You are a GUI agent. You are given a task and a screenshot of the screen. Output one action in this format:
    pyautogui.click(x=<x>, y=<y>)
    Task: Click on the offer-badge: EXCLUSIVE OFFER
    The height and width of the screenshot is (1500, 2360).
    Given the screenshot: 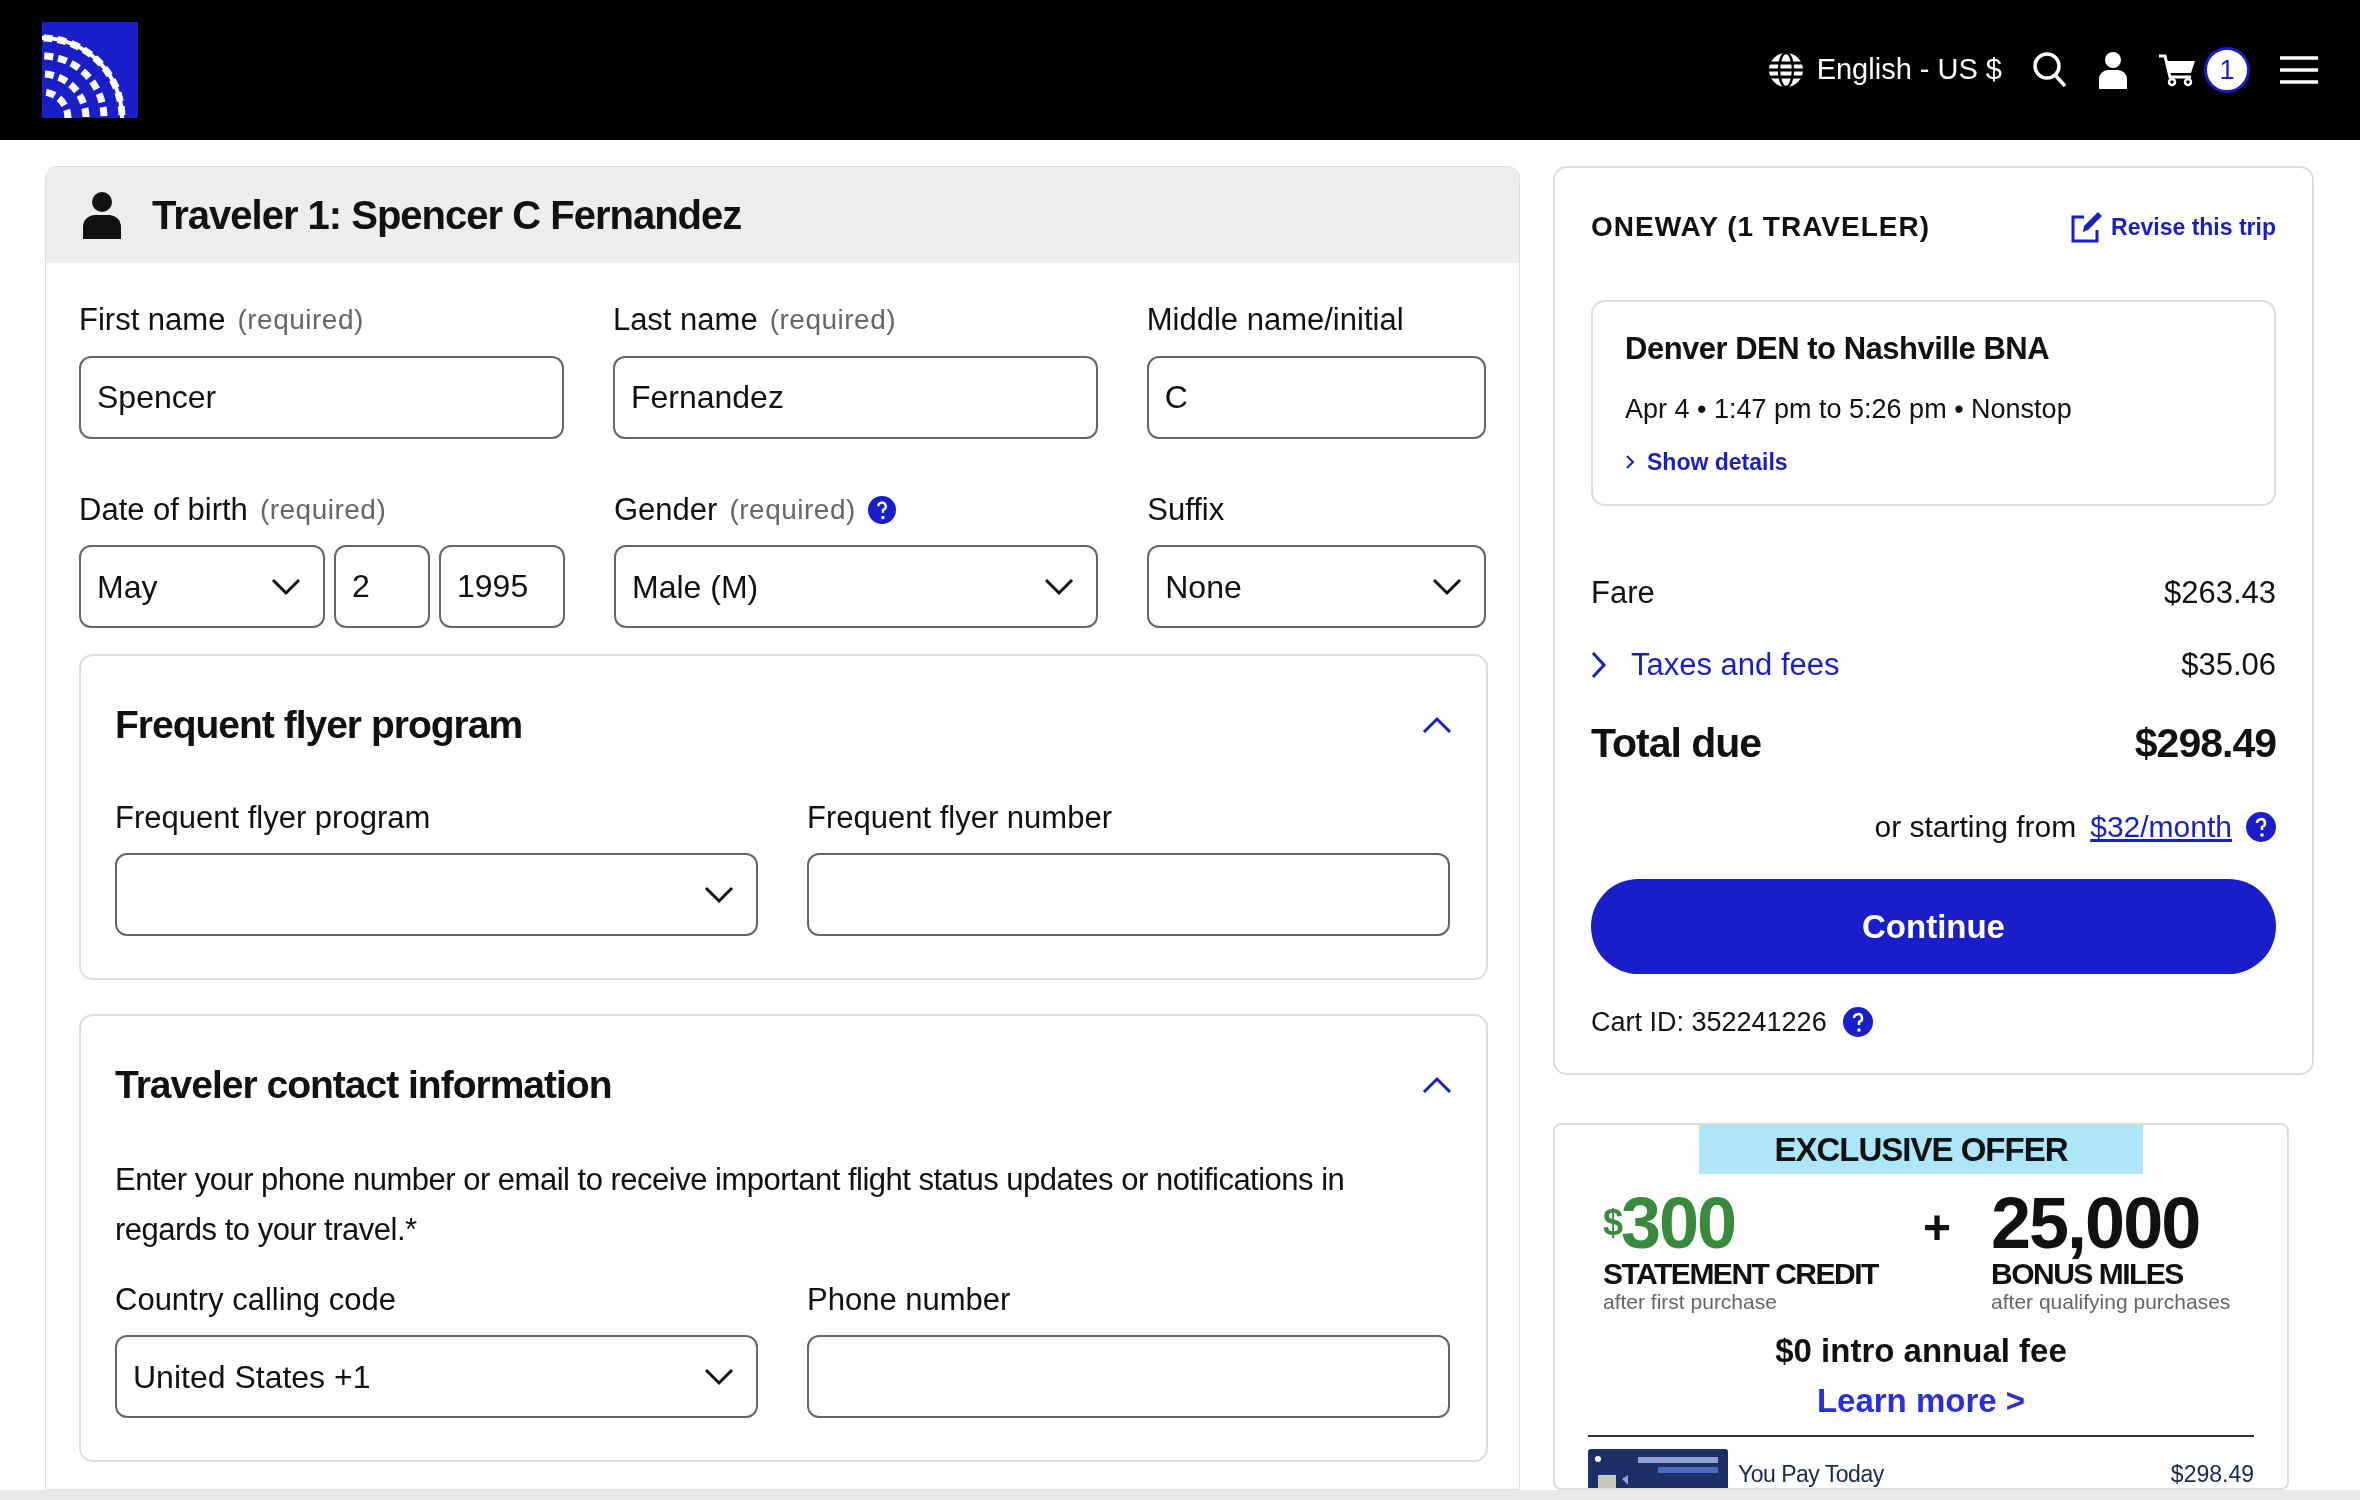 What is the action you would take?
    pyautogui.click(x=1921, y=1149)
    